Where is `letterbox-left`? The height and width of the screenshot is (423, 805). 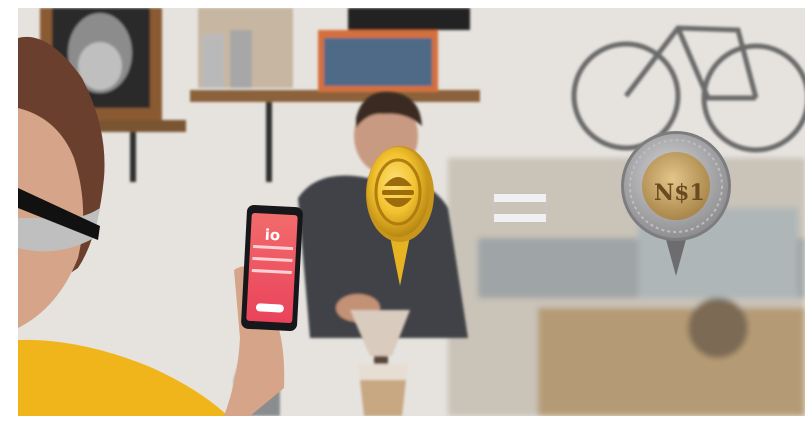
letterbox-left is located at coordinates (9, 211).